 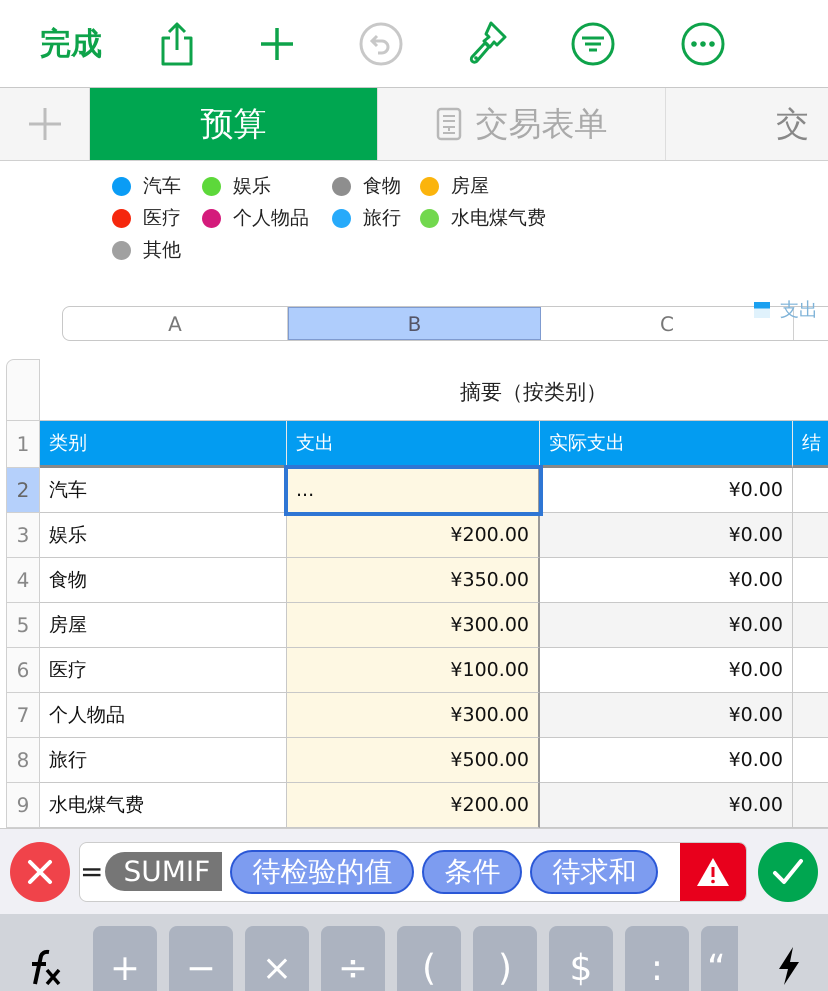 What do you see at coordinates (470, 186) in the screenshot?
I see `legend-label: 房屋` at bounding box center [470, 186].